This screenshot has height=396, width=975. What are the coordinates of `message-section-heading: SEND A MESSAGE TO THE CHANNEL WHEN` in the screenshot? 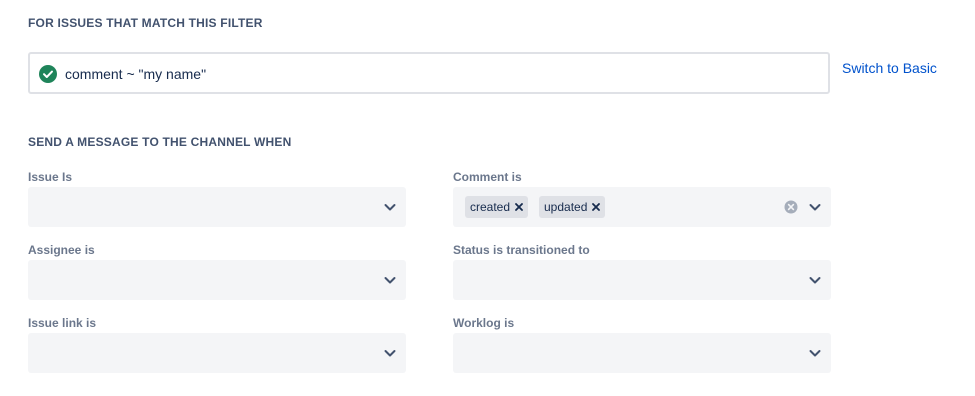 It's located at (160, 142).